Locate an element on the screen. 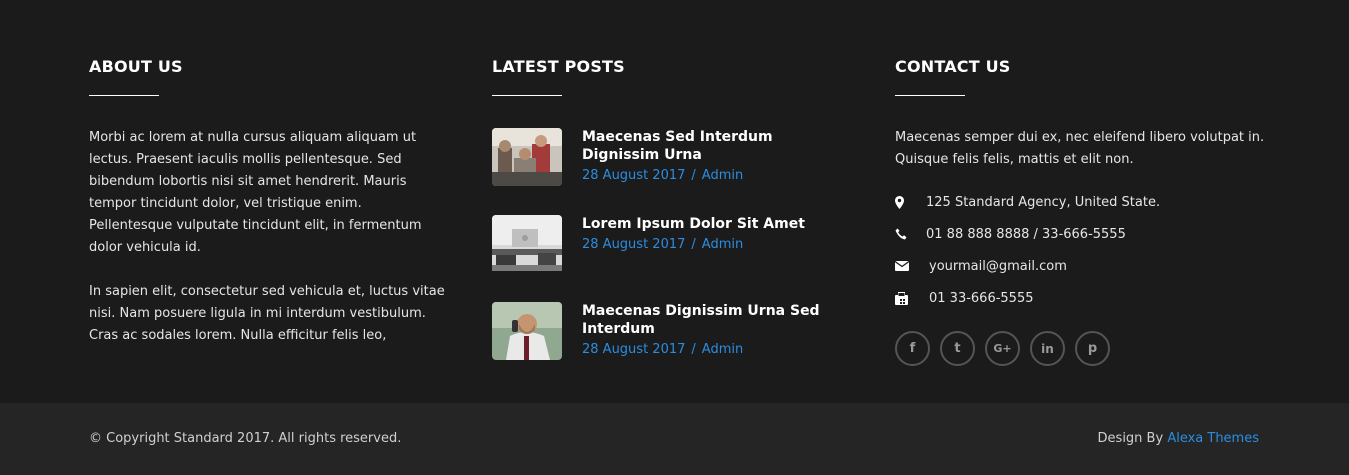 Image resolution: width=1349 pixels, height=475 pixels. contact-phone-text: 01 88 888 8888 / 33-666-5555 is located at coordinates (1026, 234).